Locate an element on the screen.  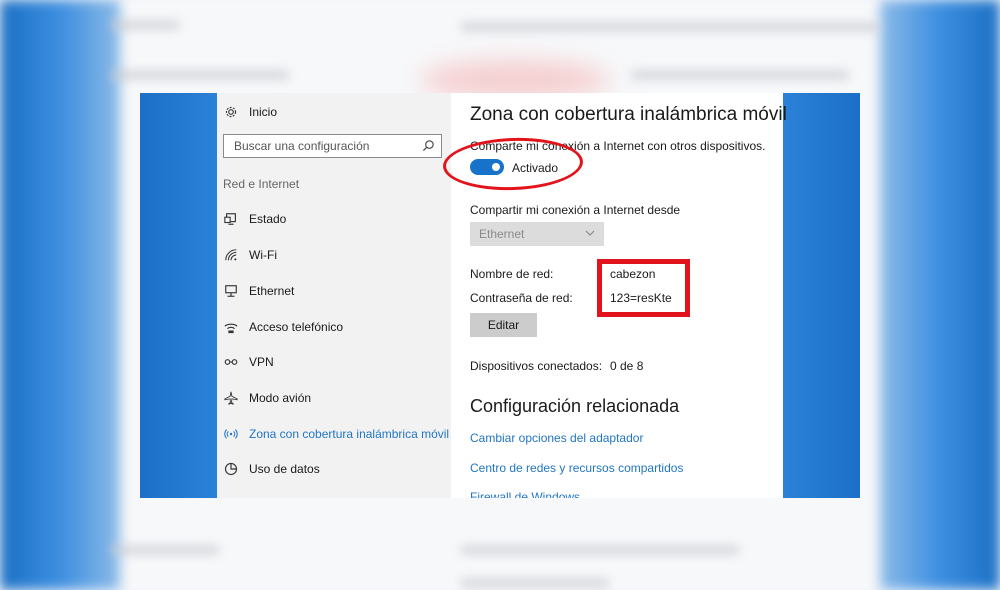
sidebar-item-inicio: Inicio is located at coordinates (250, 112).